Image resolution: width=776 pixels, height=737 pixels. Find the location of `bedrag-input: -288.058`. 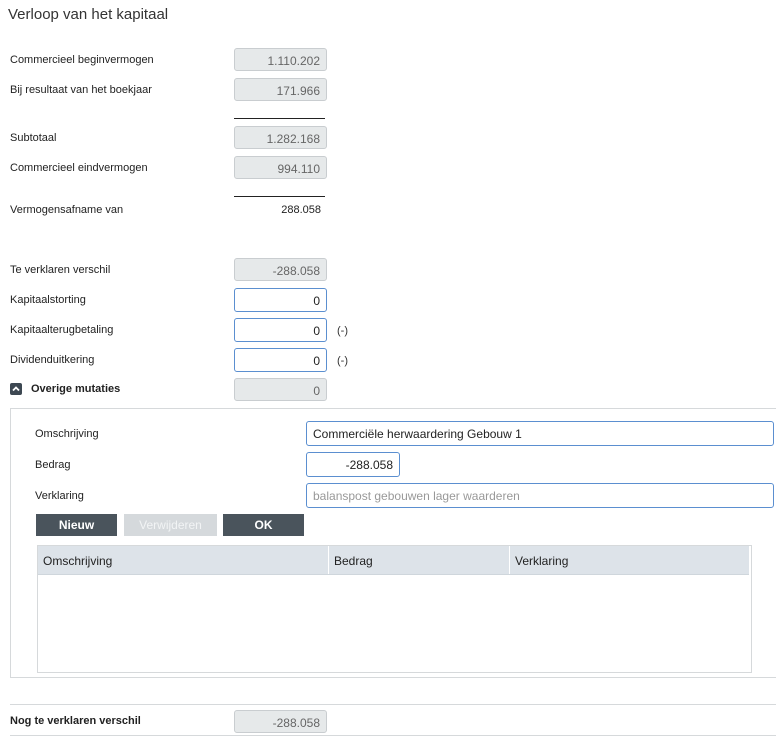

bedrag-input: -288.058 is located at coordinates (353, 464).